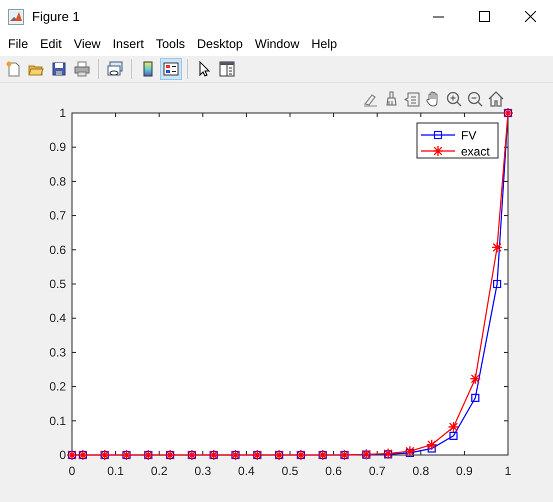 The width and height of the screenshot is (553, 502). What do you see at coordinates (87, 44) in the screenshot?
I see `menu-item: View` at bounding box center [87, 44].